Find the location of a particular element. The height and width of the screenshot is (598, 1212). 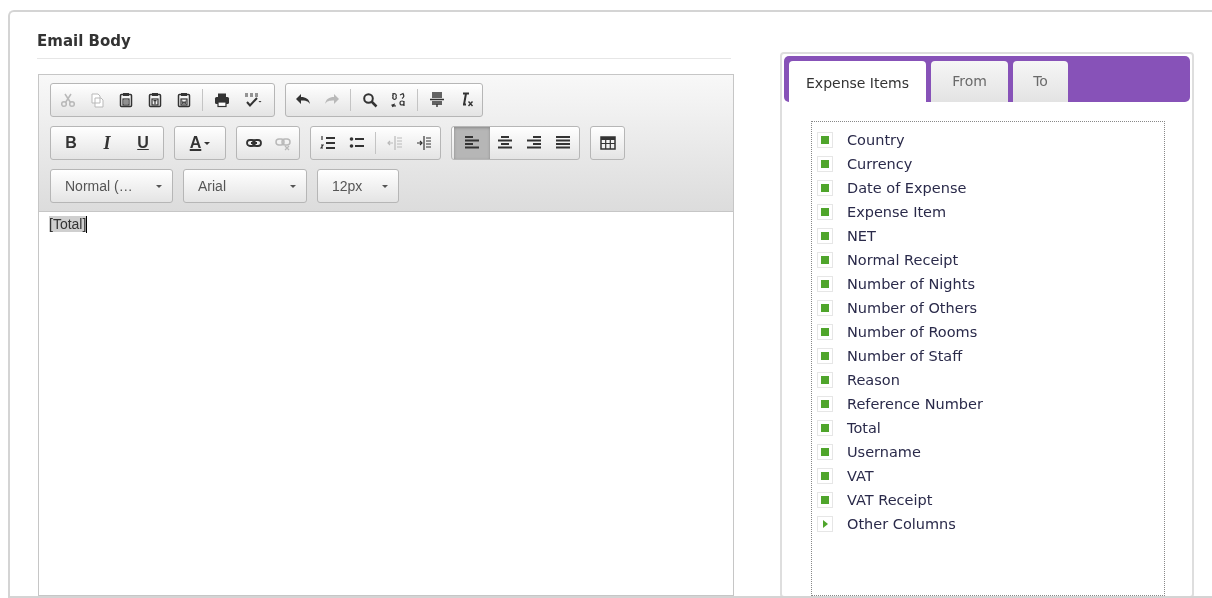

dropdown: Arial is located at coordinates (245, 186).